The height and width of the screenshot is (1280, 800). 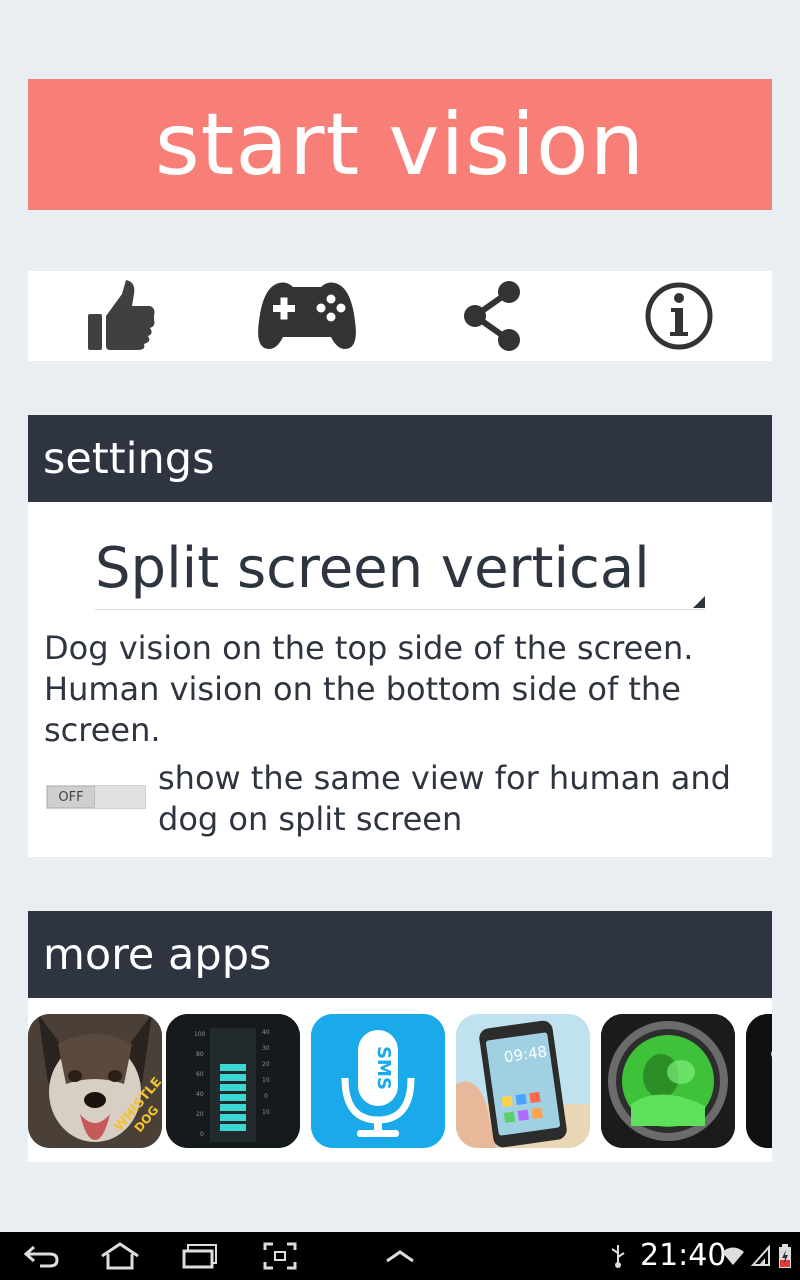 What do you see at coordinates (383, 1068) in the screenshot?
I see `svg-text: SMS` at bounding box center [383, 1068].